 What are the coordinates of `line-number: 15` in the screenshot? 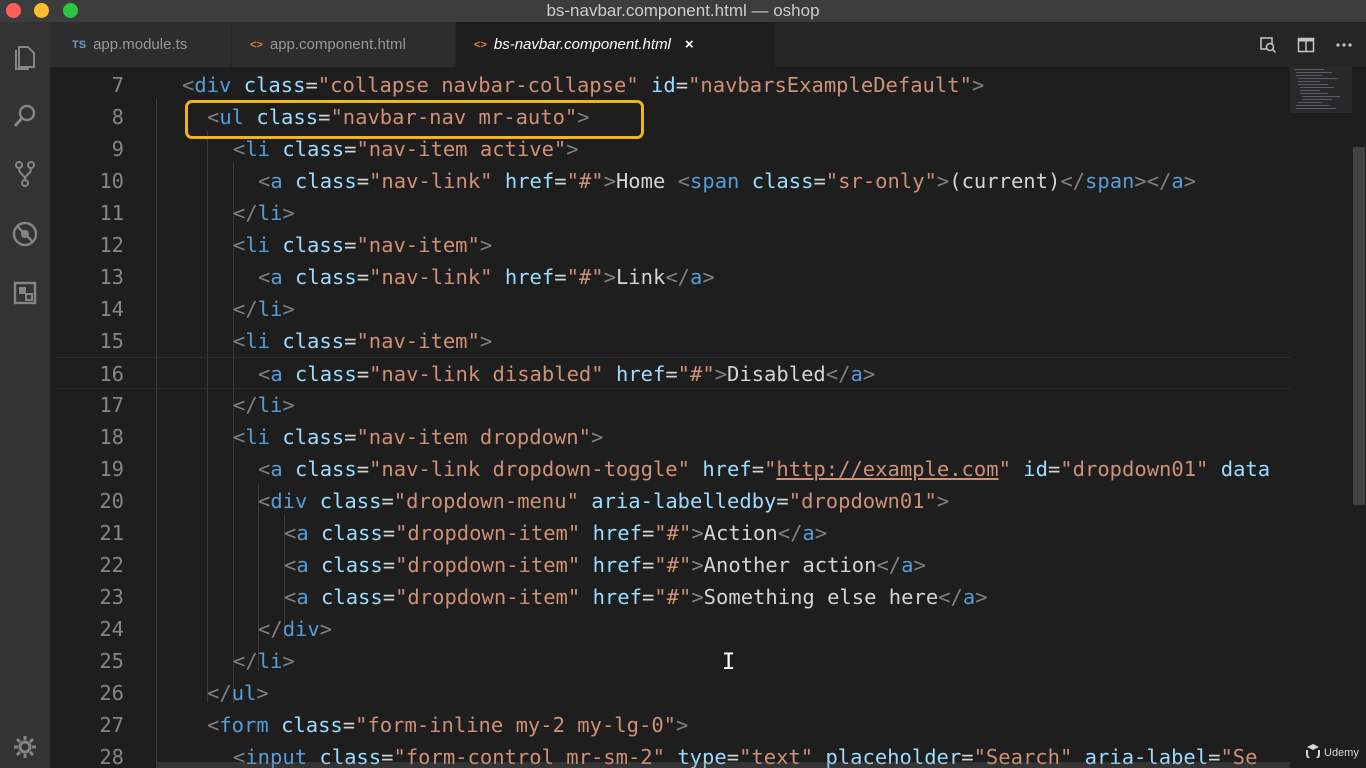 It's located at (111, 341).